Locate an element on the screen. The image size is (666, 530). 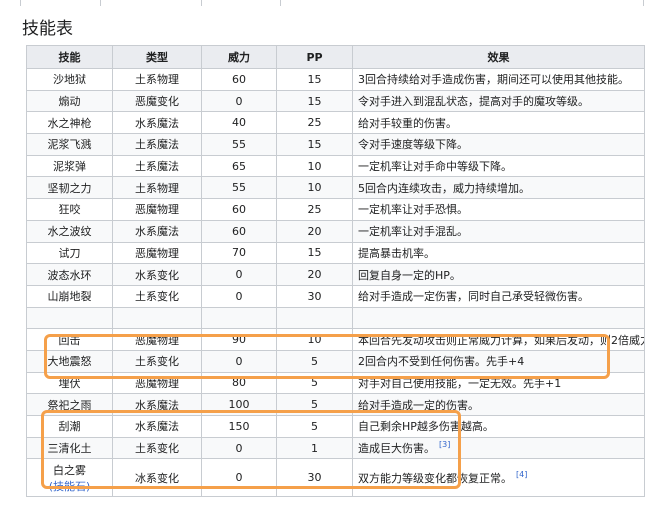
skill-name: 坚韧之力 is located at coordinates (69, 188).